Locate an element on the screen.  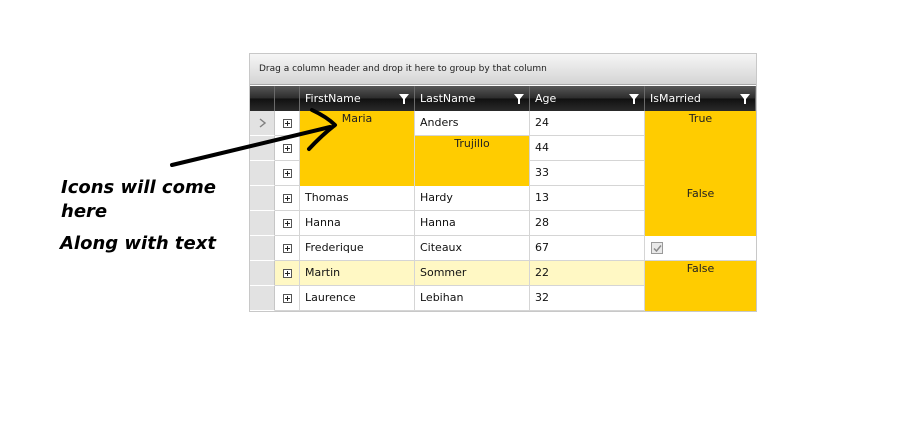
annotation-text-line3: Along with text is located at coordinates (138, 243).